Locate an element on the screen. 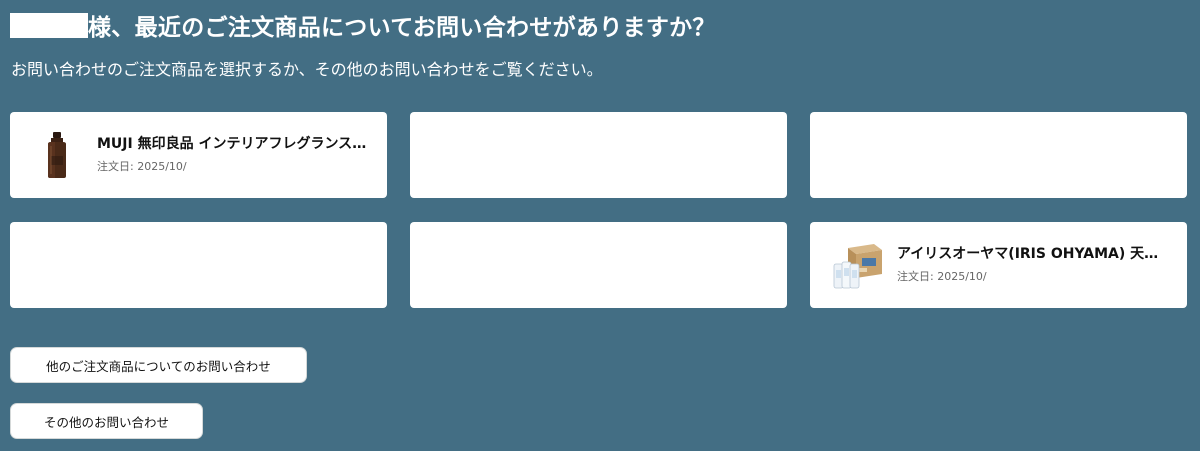 Image resolution: width=1200 pixels, height=451 pixels. heading-text: 様、最近のご注文商品についてお問い合わせがありますか？ is located at coordinates (402, 28).